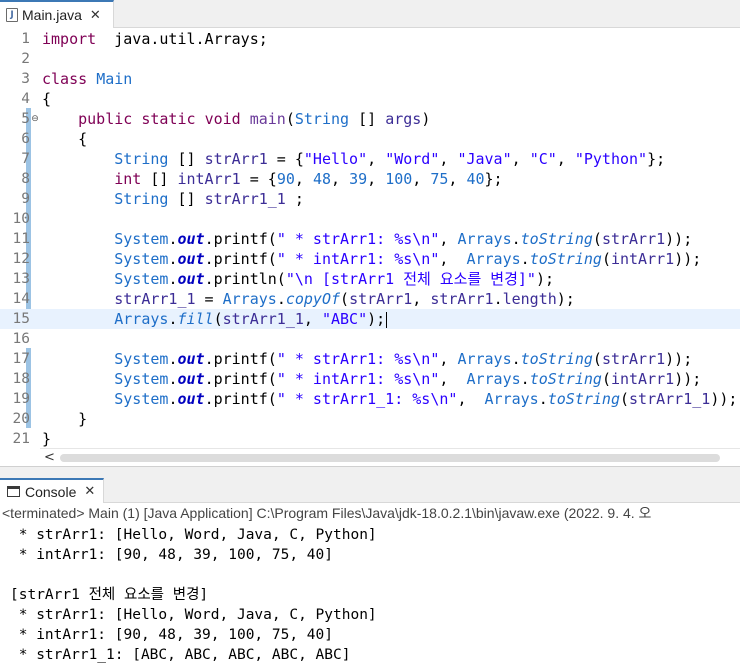 The height and width of the screenshot is (672, 740). I want to click on code-token: strArr1, so click(381, 299).